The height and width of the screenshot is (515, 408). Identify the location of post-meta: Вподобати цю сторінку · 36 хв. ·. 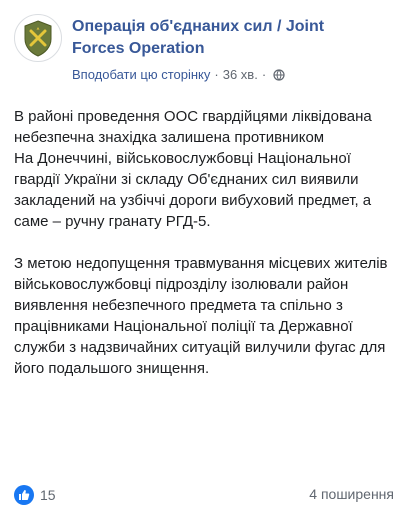
(178, 76).